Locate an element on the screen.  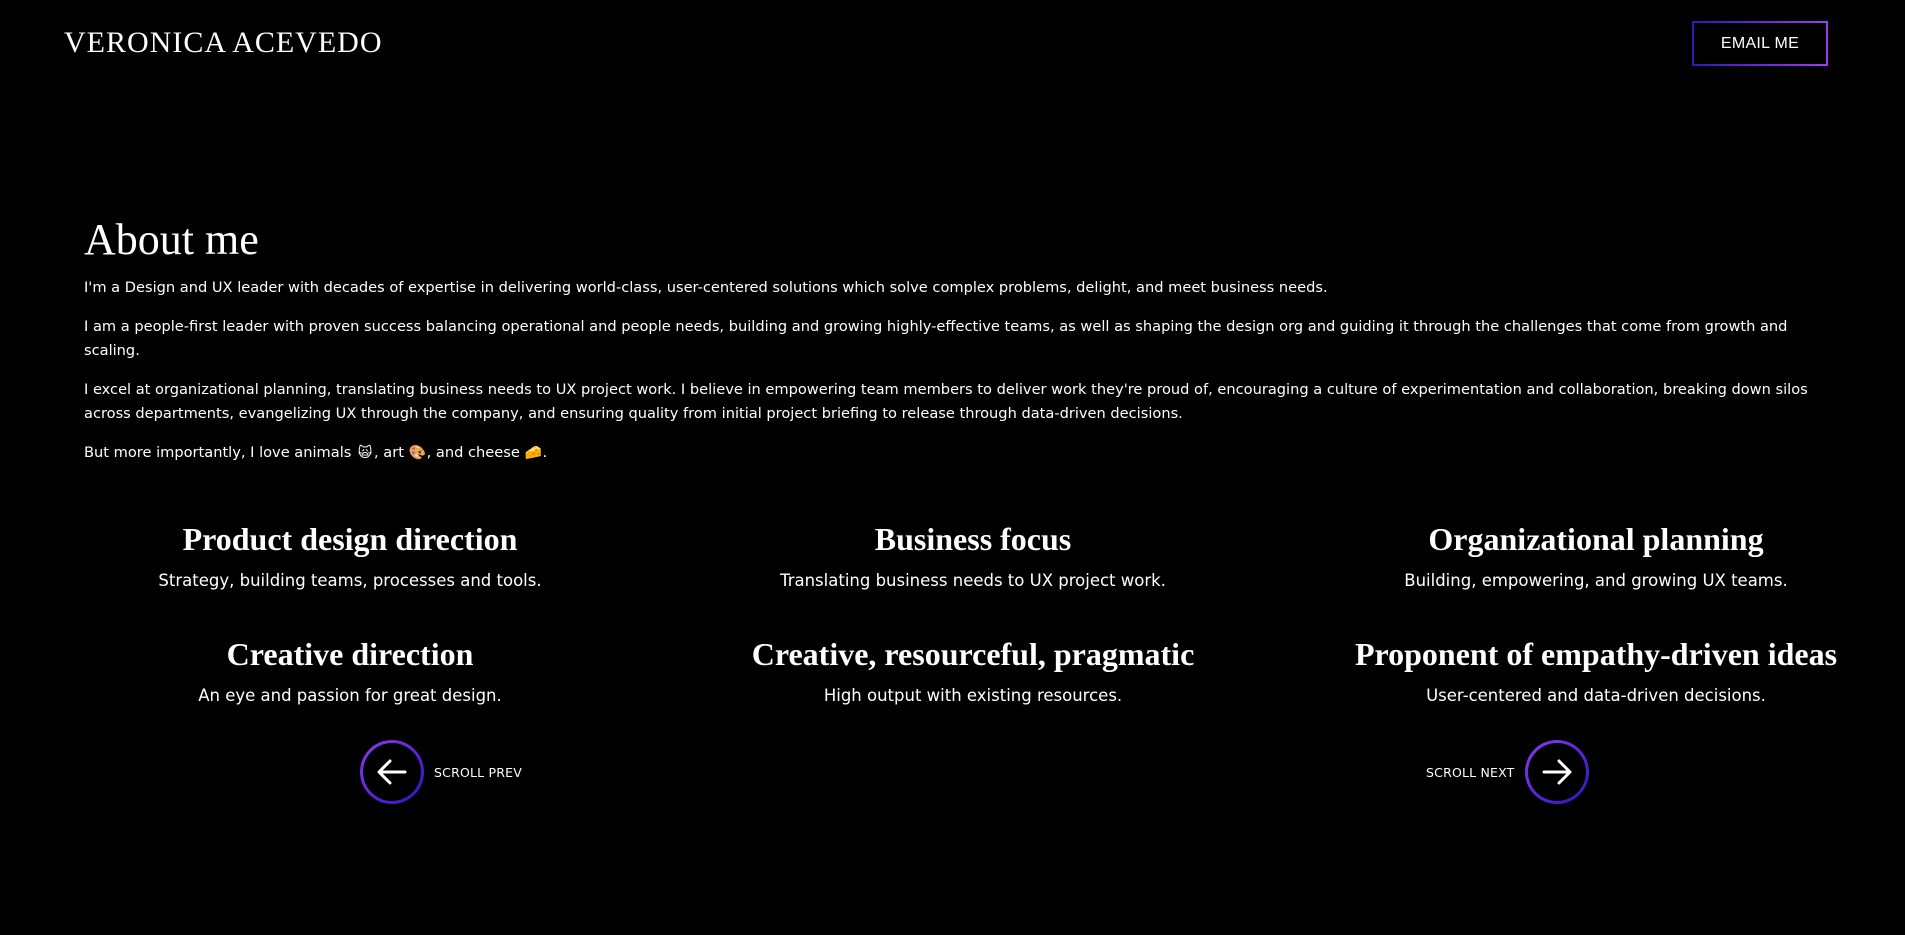
cheese-icon: 🧀 is located at coordinates (533, 453).